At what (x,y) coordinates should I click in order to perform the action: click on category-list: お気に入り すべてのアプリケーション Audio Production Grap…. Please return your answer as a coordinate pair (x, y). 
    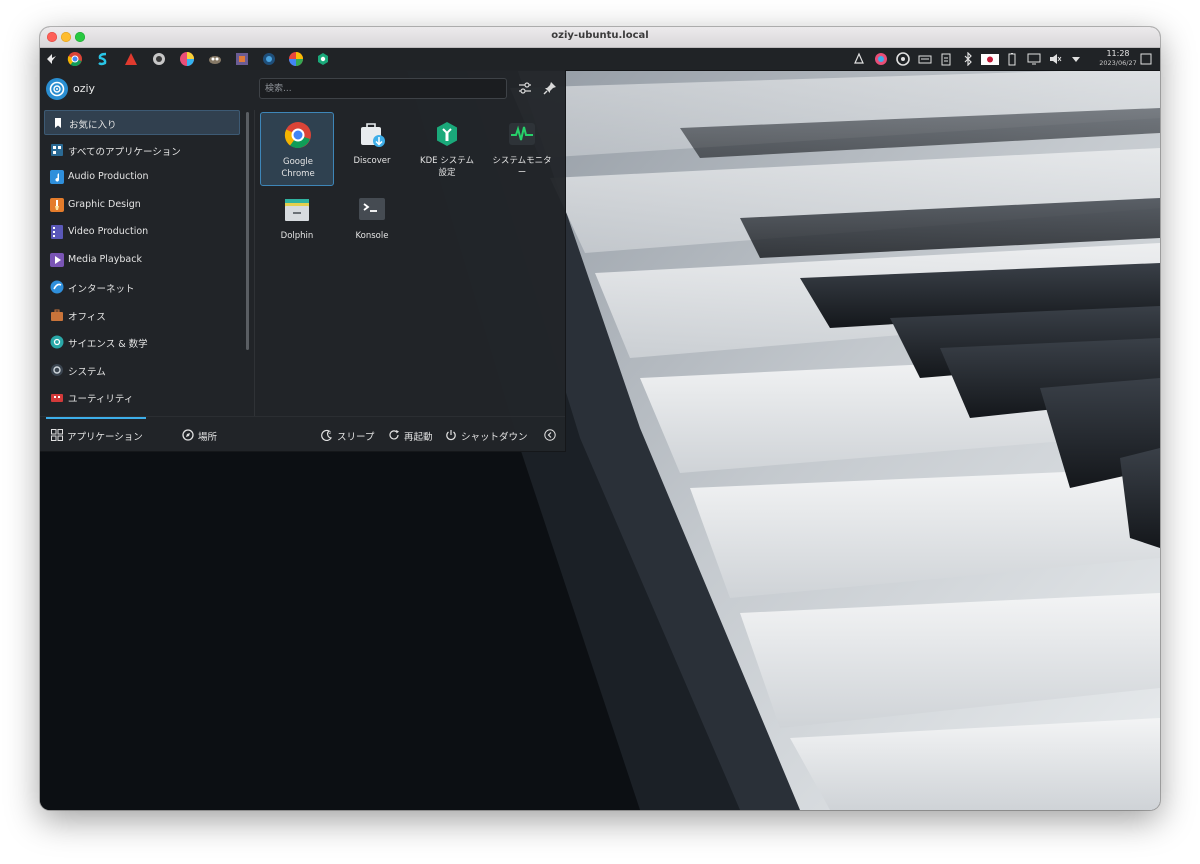
    Looking at the image, I should click on (142, 261).